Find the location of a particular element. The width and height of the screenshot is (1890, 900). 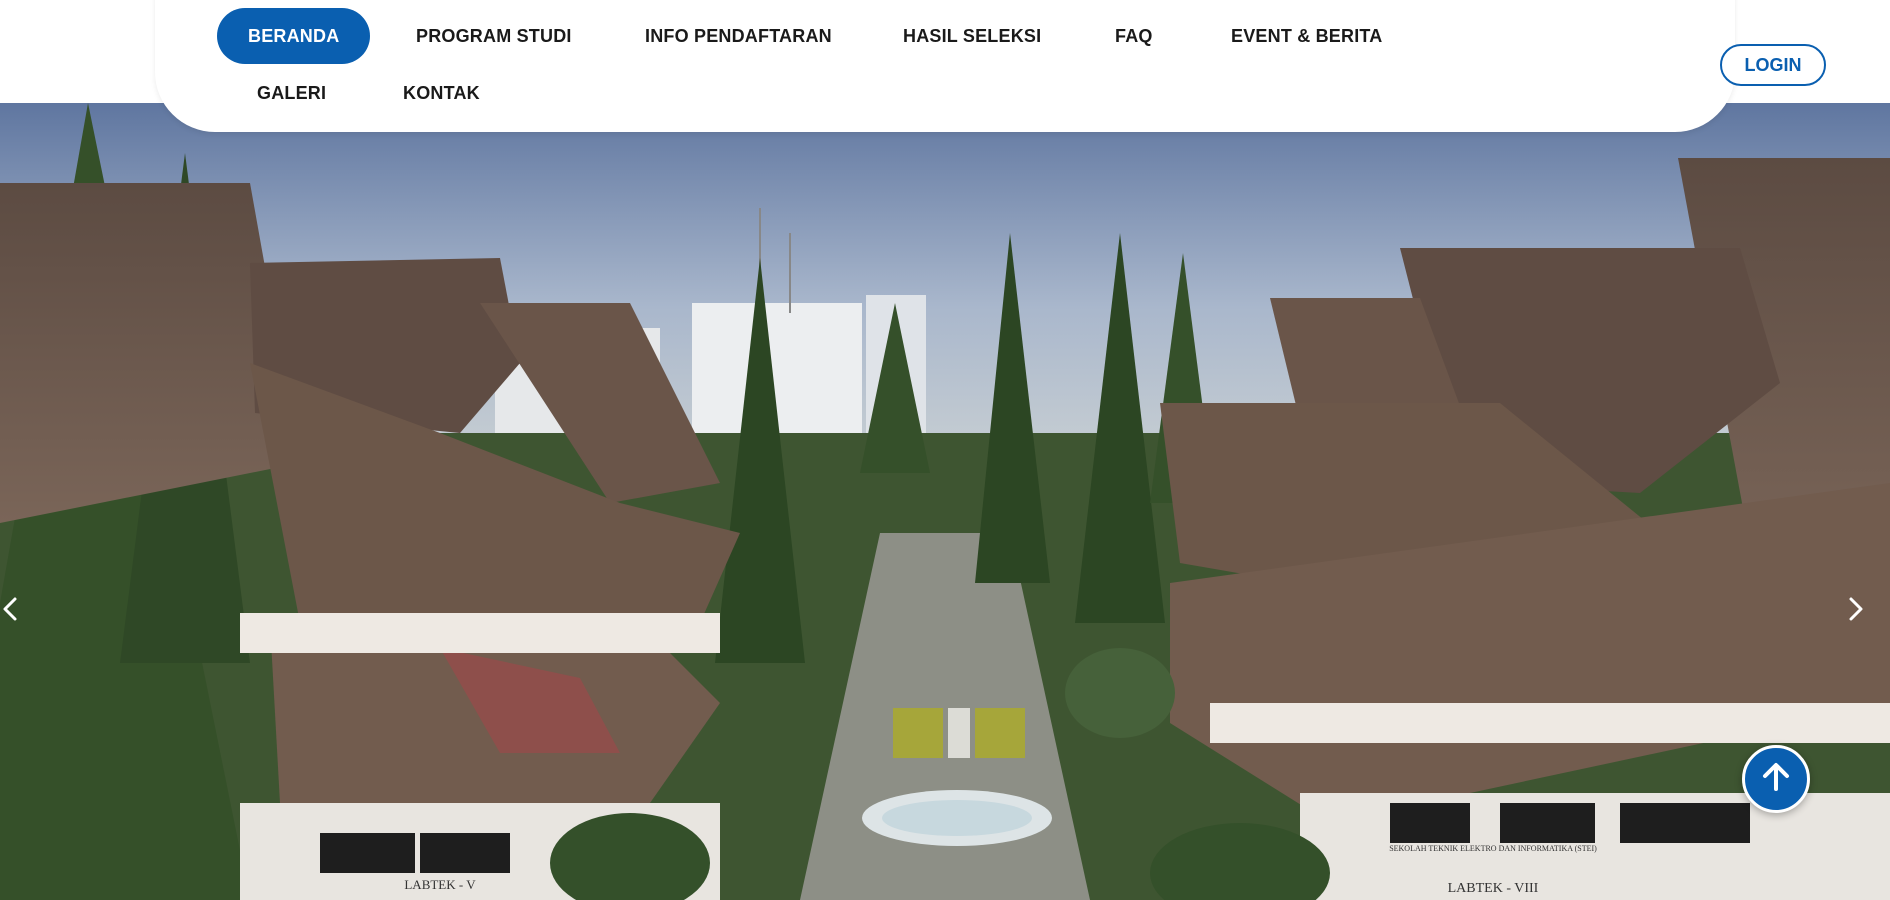

building-sign-left: LABTEK - V is located at coordinates (440, 884).